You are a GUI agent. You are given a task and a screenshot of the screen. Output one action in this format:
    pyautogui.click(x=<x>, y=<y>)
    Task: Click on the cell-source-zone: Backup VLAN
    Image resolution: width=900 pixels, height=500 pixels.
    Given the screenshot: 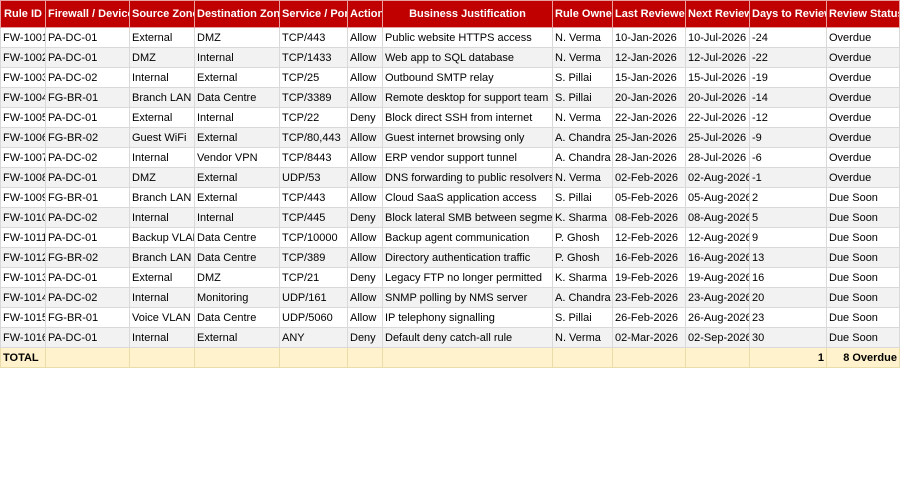 What is the action you would take?
    pyautogui.click(x=162, y=237)
    